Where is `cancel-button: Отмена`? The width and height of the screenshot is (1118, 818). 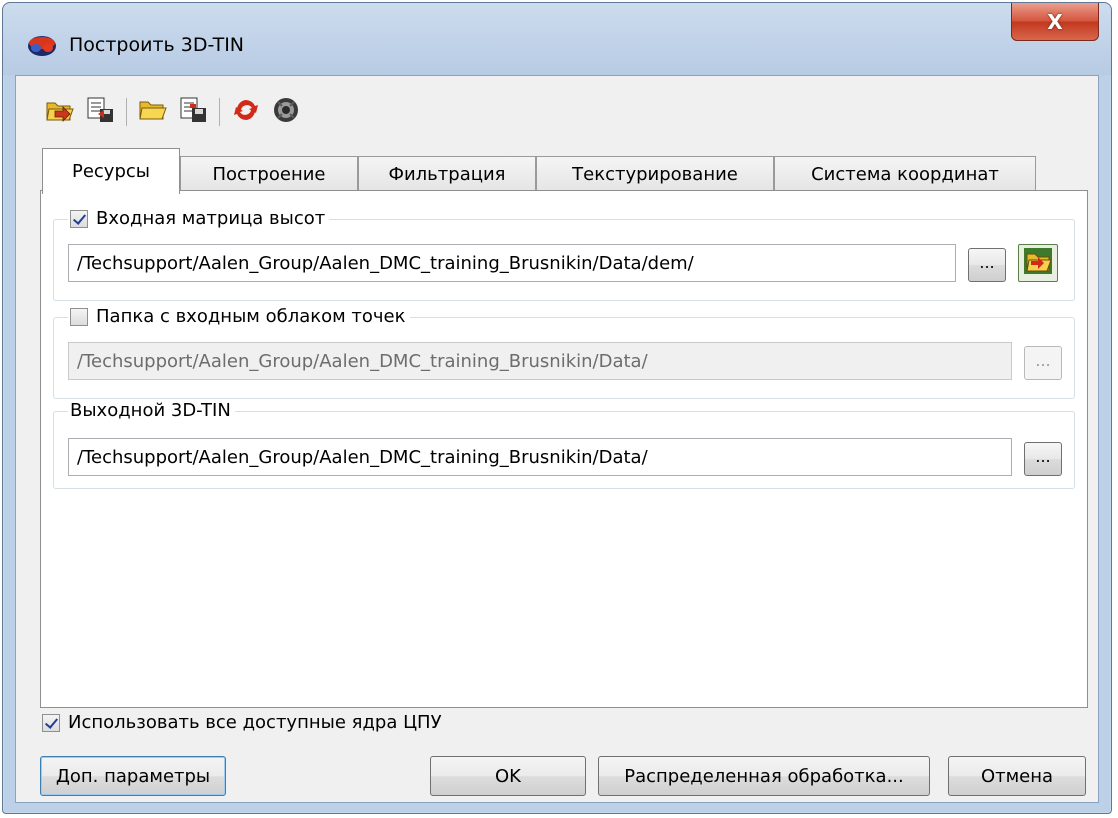 cancel-button: Отмена is located at coordinates (1017, 776).